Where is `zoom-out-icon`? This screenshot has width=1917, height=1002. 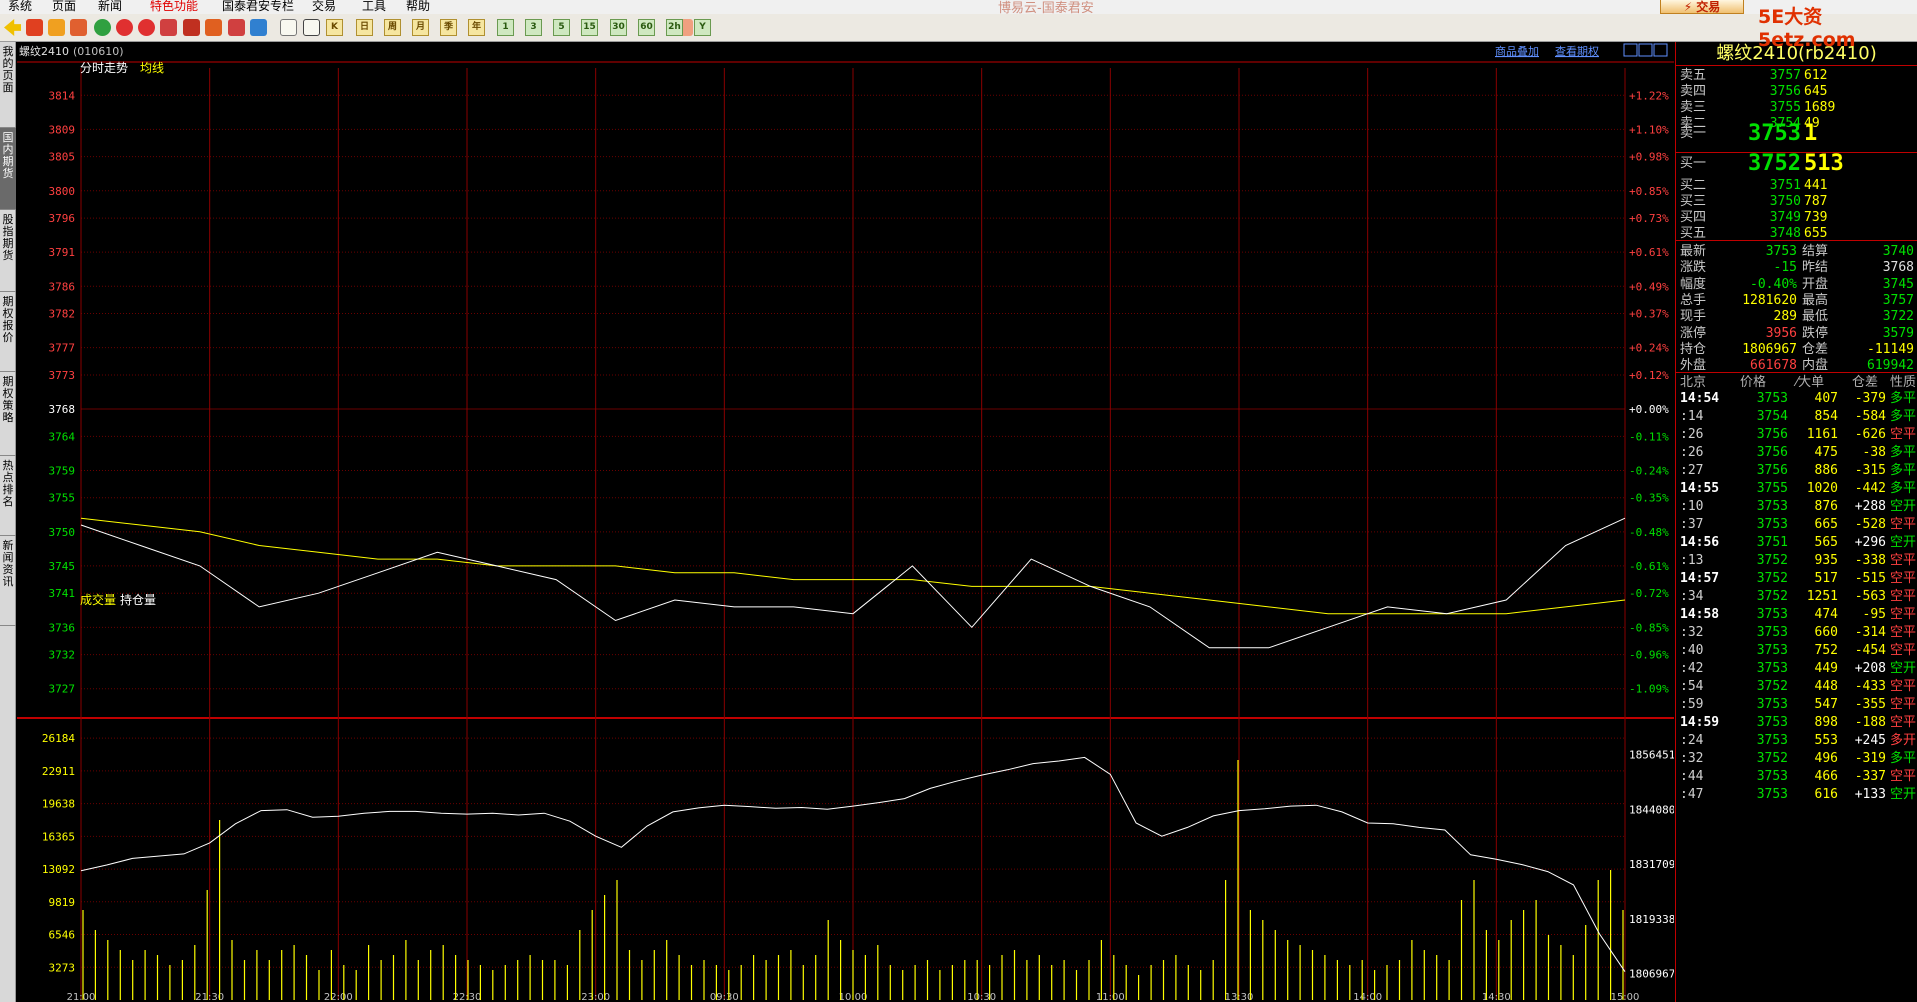
zoom-out-icon is located at coordinates (146, 27).